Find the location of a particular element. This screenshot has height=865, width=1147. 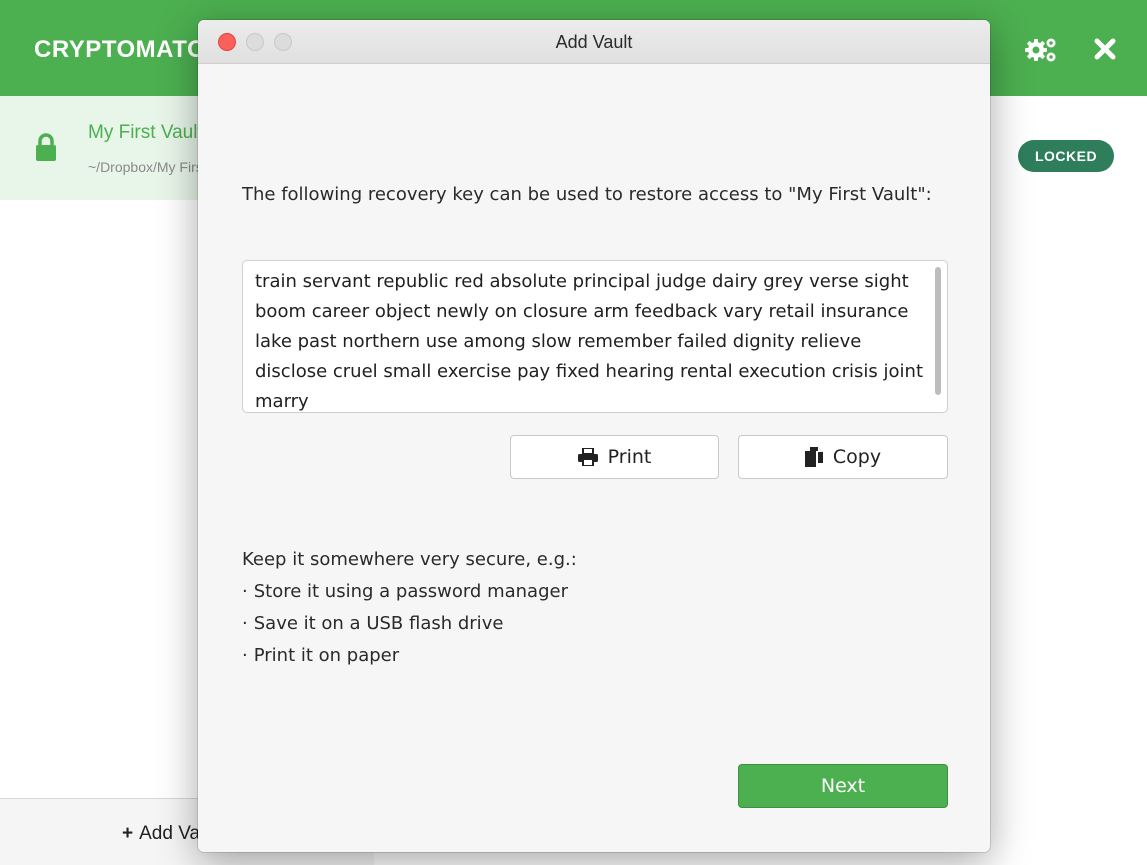

next-label: Next is located at coordinates (843, 786).